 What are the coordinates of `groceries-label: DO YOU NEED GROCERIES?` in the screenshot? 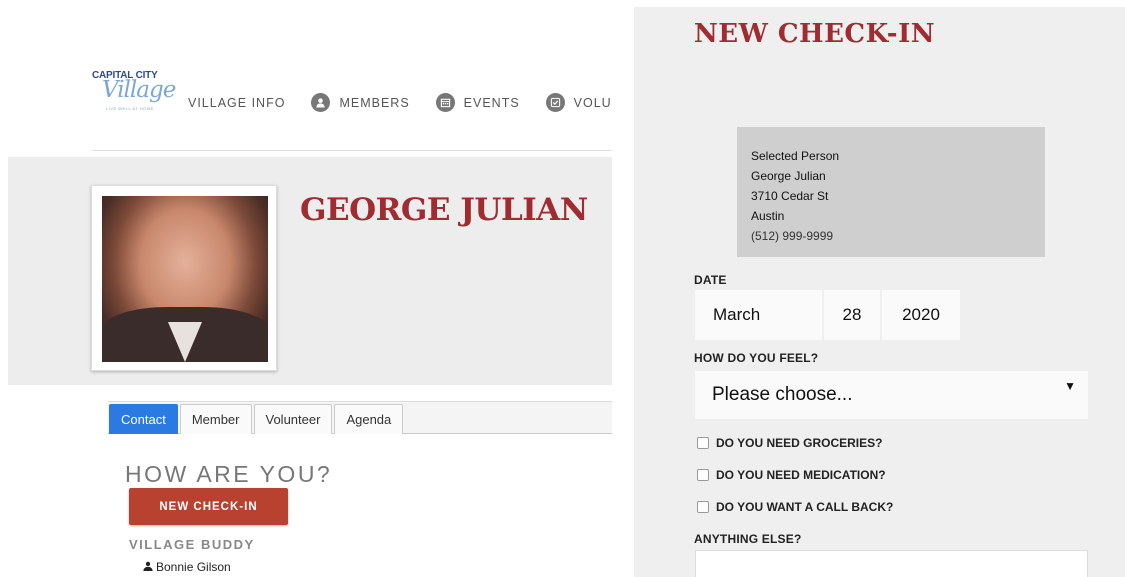 It's located at (799, 443).